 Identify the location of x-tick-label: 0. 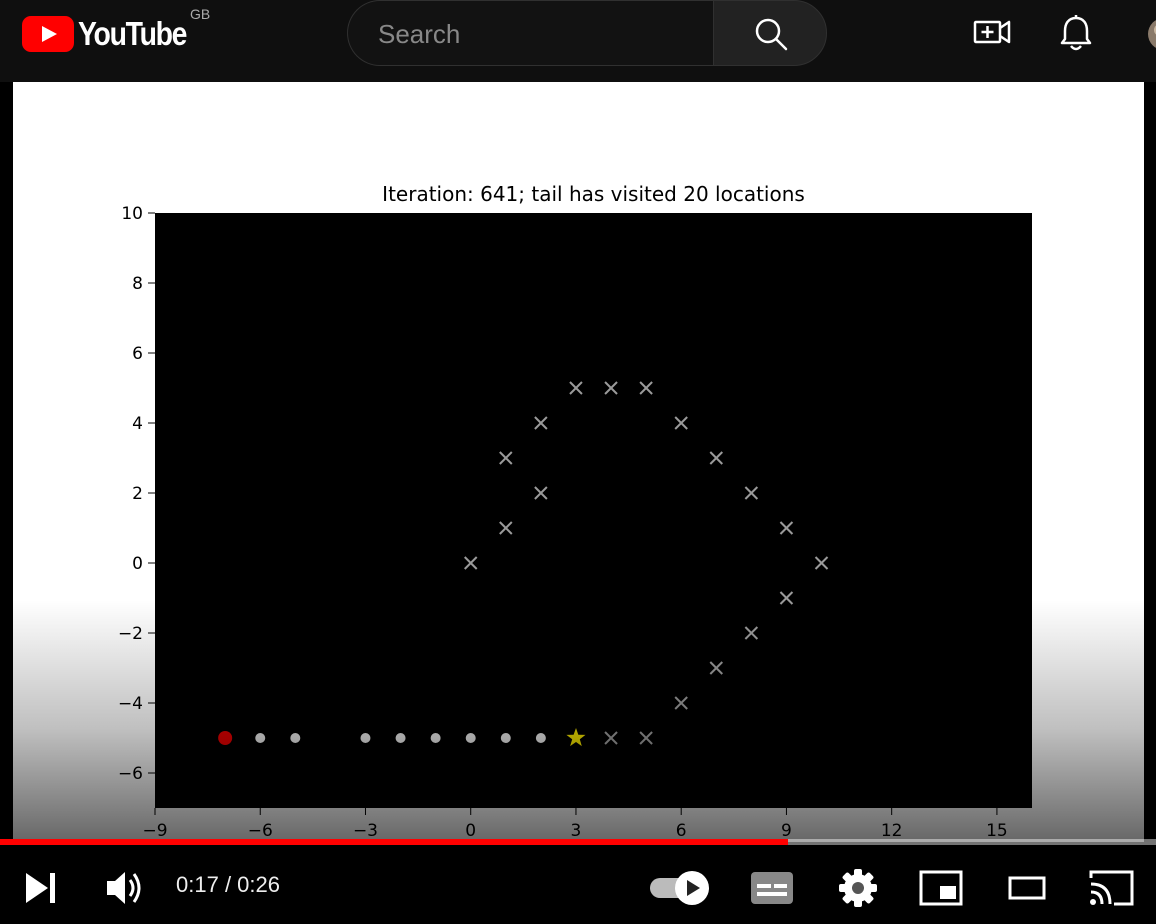
(470, 831).